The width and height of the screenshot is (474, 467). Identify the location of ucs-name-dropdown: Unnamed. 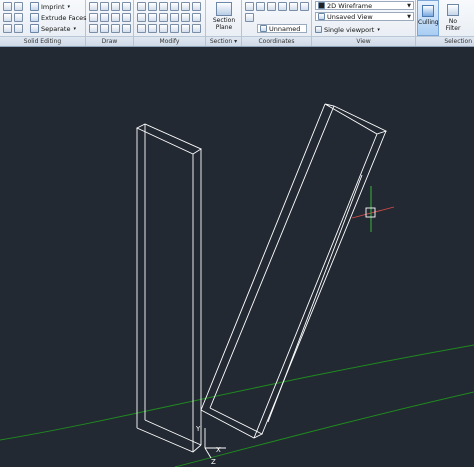
(282, 28).